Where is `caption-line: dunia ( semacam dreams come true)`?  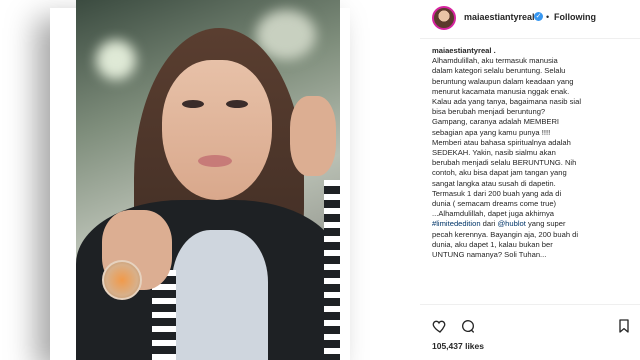
caption-line: dunia ( semacam dreams come true) is located at coordinates (494, 204).